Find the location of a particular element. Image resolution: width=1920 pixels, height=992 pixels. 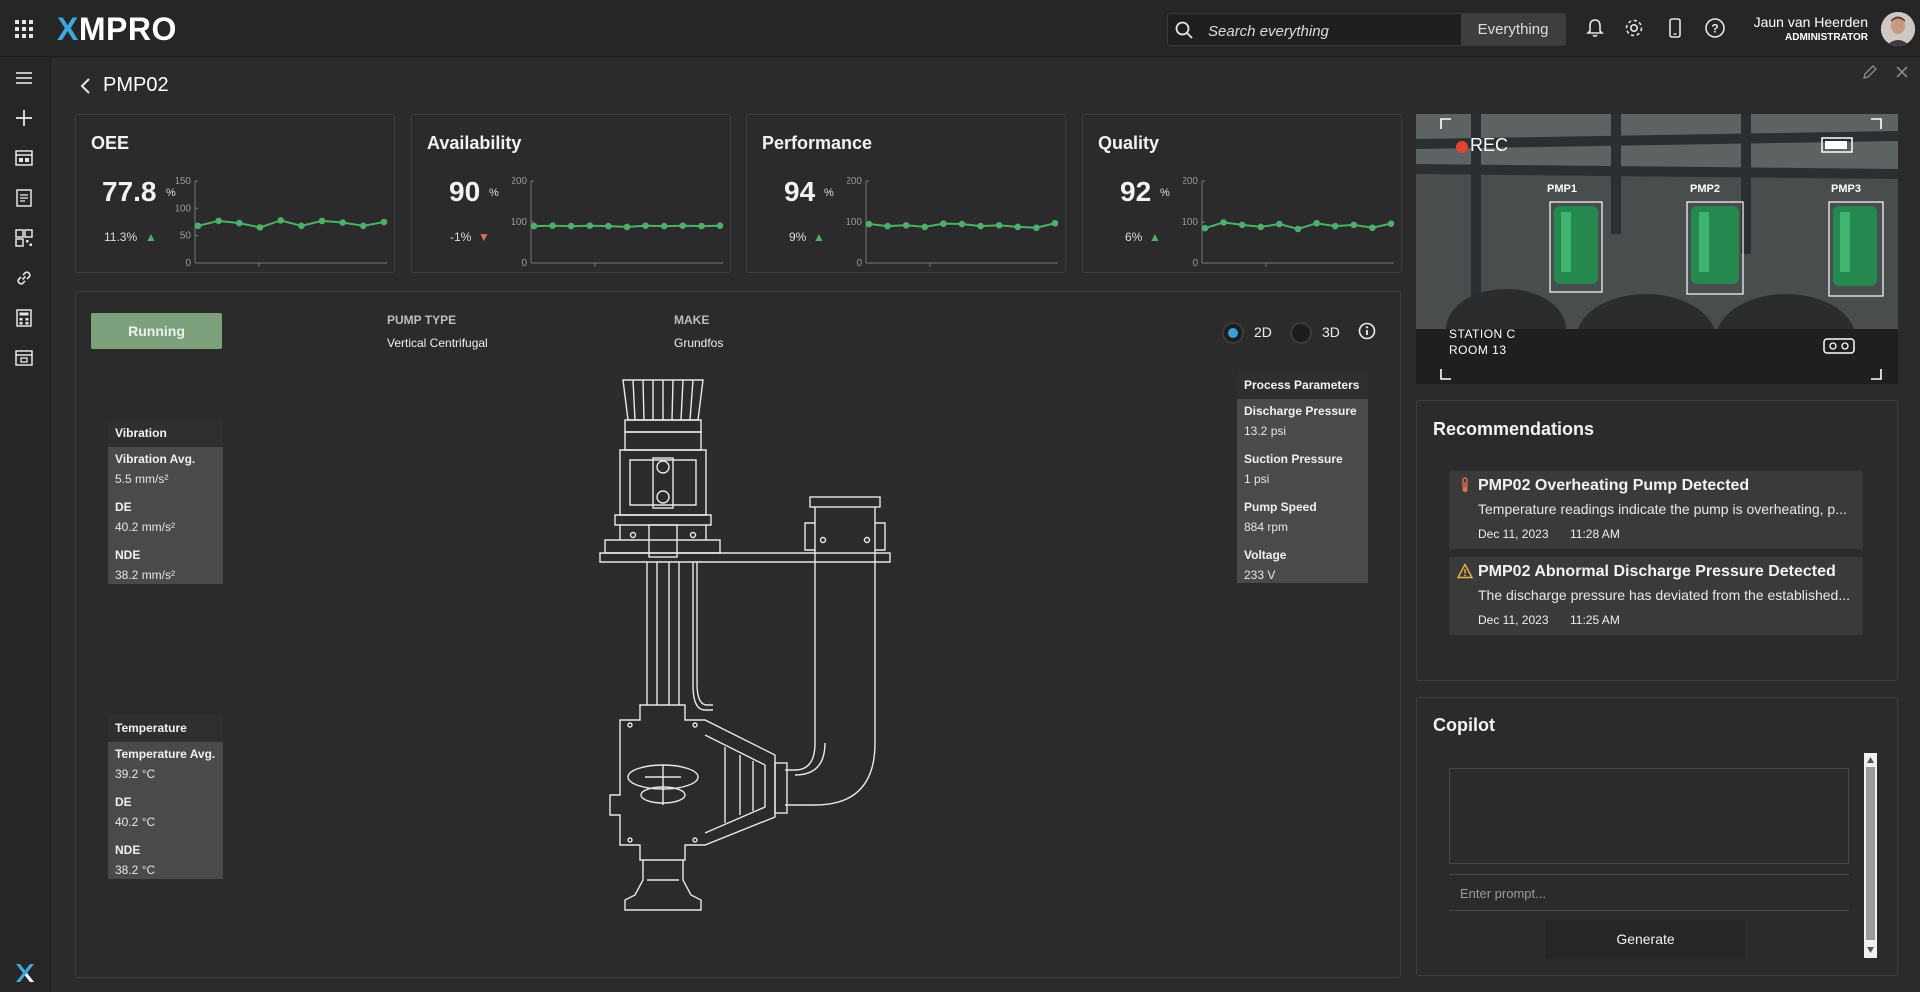

param-name: Discharge Pressure is located at coordinates (1300, 411).